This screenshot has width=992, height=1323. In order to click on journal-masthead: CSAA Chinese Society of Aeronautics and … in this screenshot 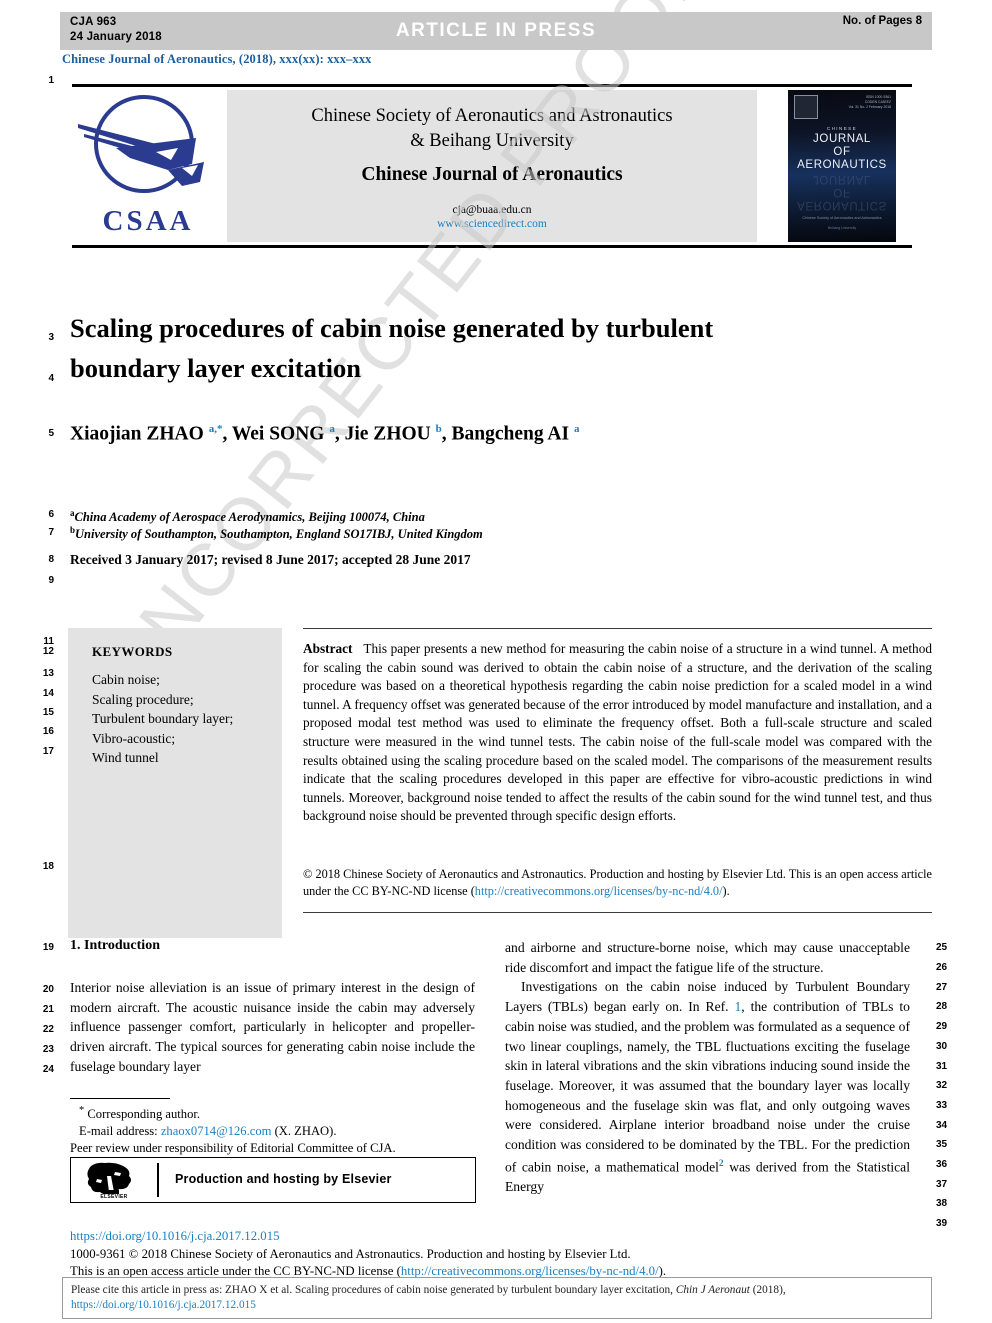, I will do `click(492, 167)`.